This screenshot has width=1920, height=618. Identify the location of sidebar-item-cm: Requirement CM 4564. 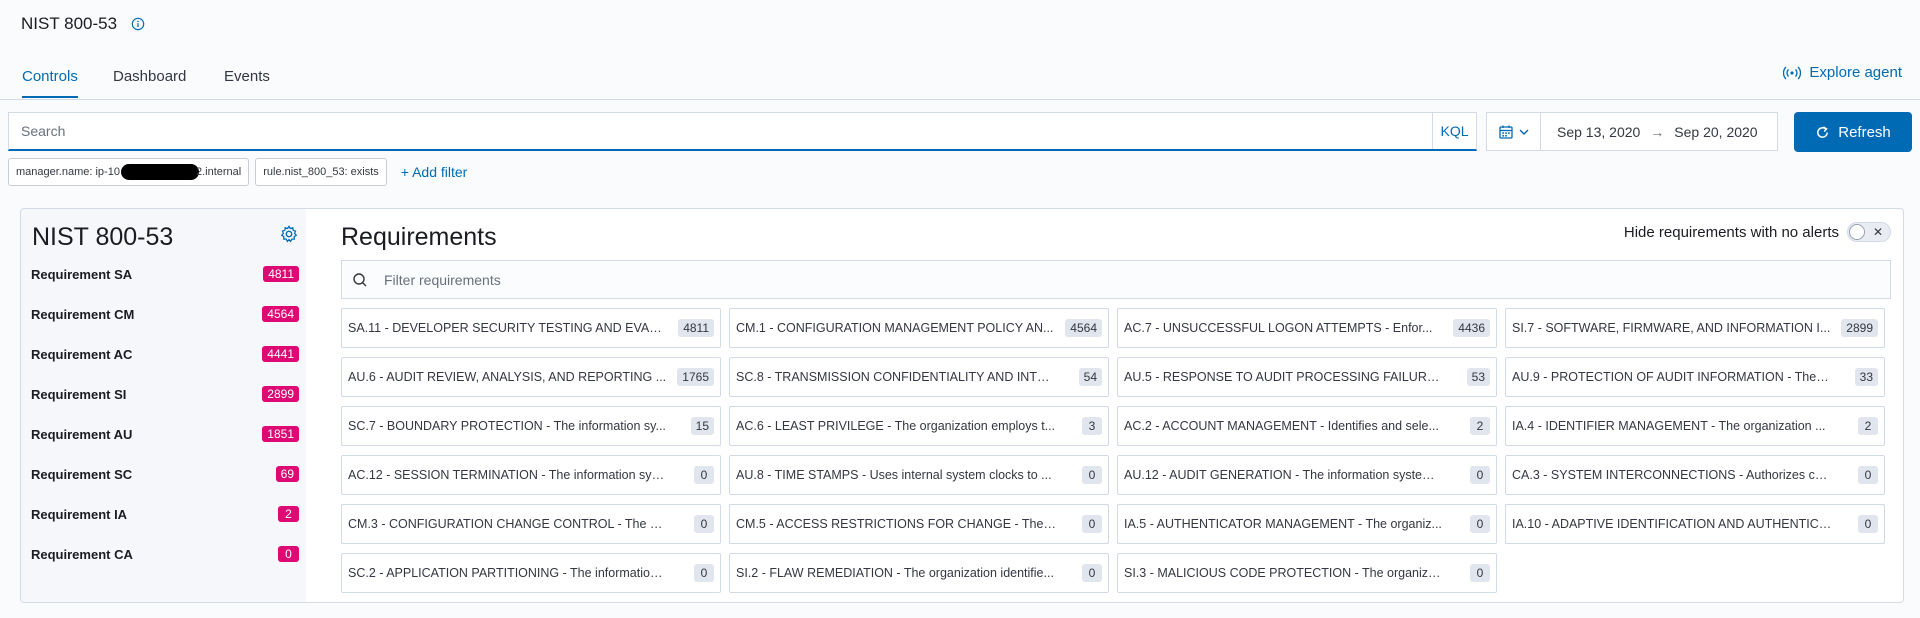
(165, 314).